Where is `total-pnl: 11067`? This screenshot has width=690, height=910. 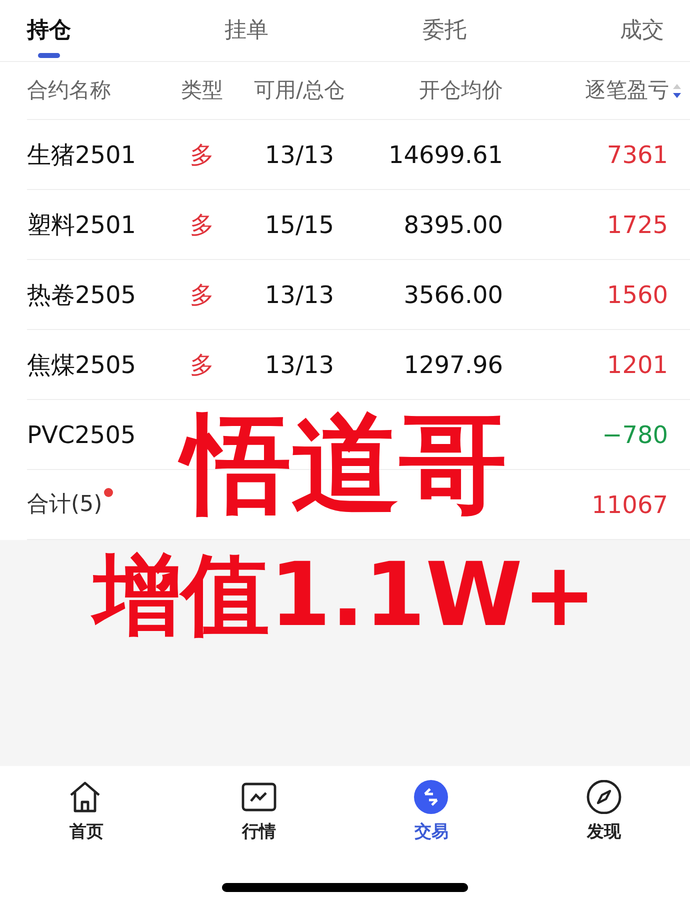
total-pnl: 11067 is located at coordinates (630, 504).